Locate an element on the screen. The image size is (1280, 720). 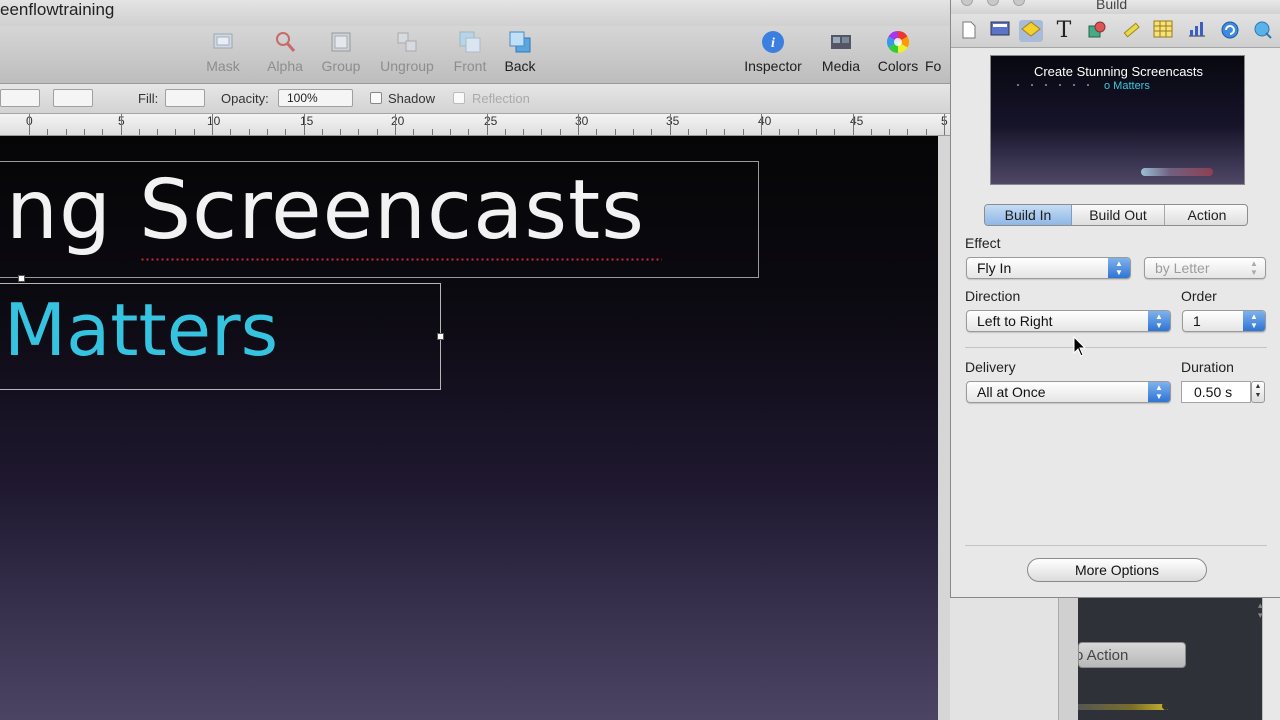
close-window-icon is located at coordinates (967, 3).